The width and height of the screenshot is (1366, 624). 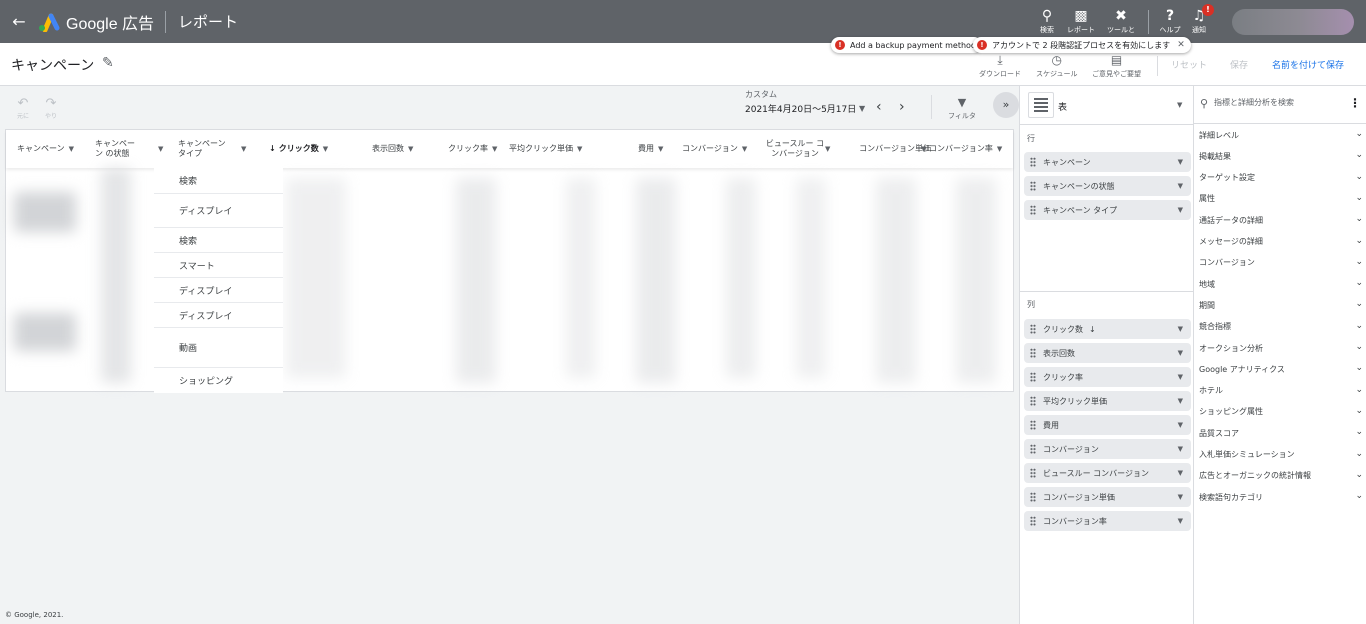 I want to click on metric-category-conversions: コンバージョン ⌄, so click(x=1281, y=263).